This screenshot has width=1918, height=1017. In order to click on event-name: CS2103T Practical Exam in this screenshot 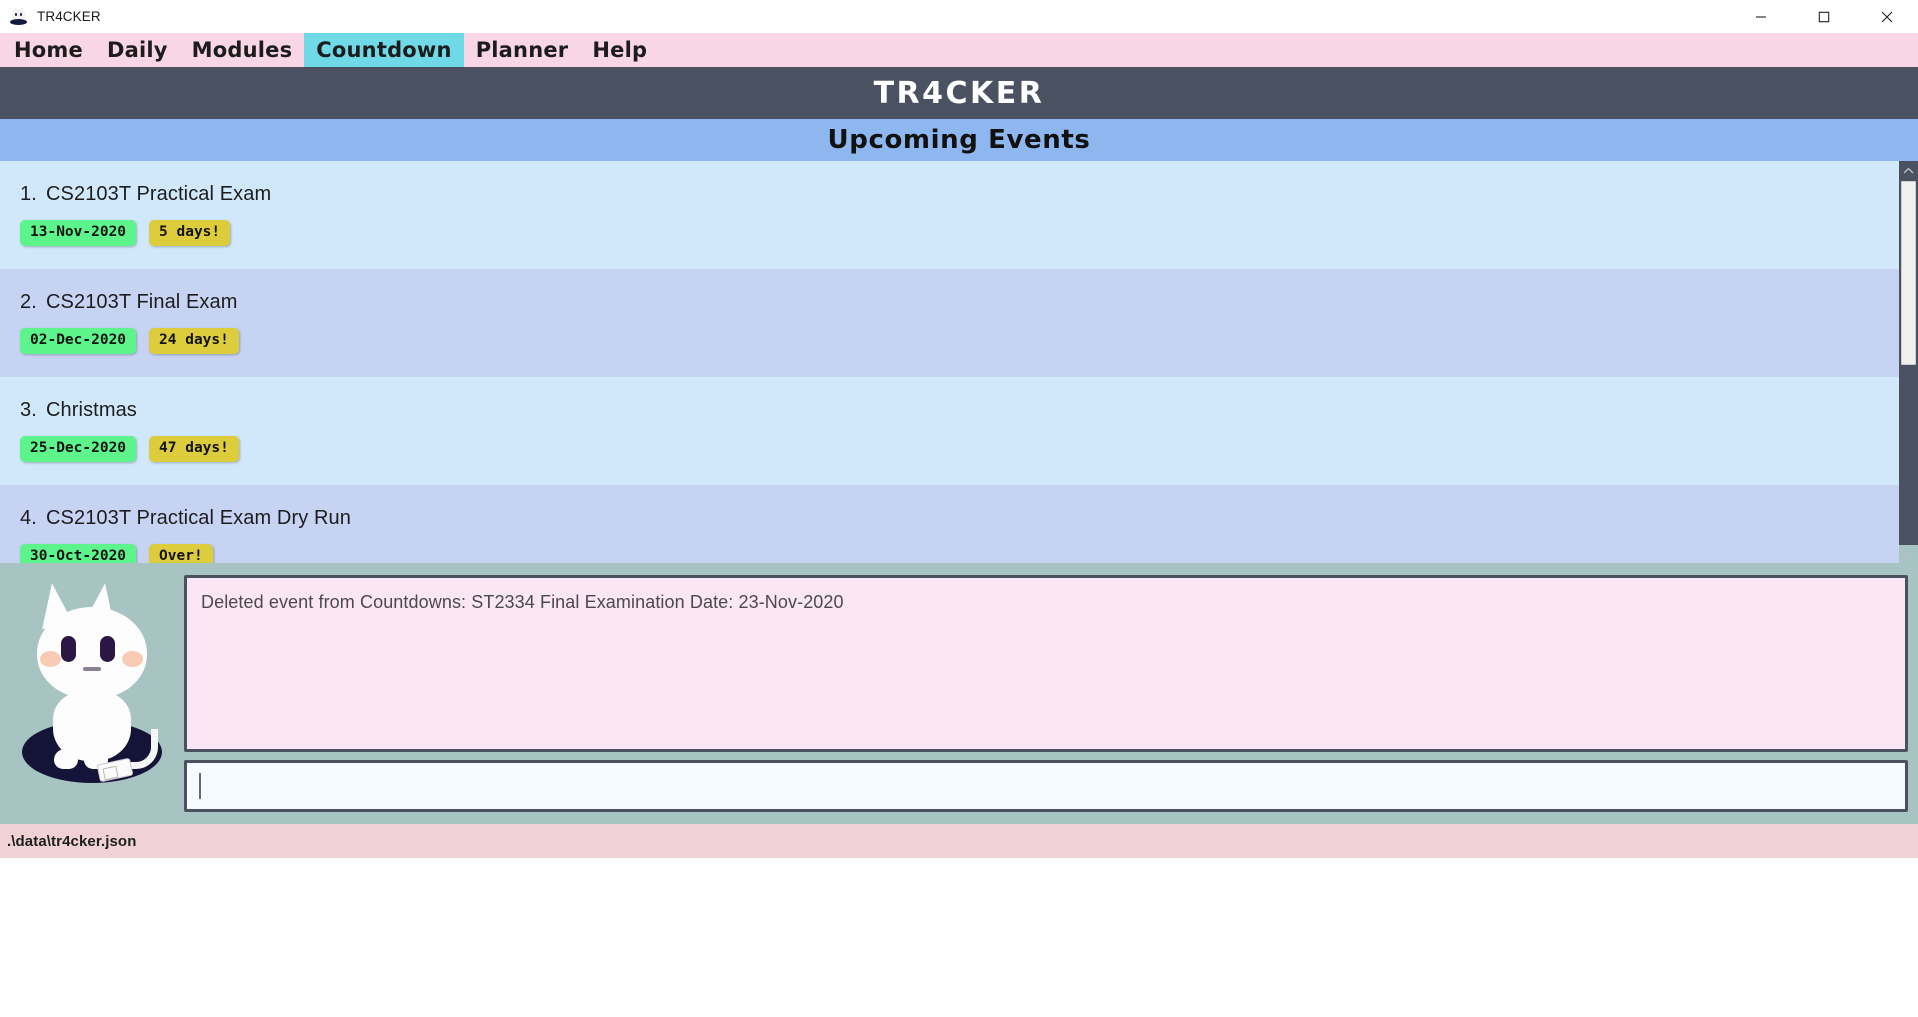, I will do `click(159, 194)`.